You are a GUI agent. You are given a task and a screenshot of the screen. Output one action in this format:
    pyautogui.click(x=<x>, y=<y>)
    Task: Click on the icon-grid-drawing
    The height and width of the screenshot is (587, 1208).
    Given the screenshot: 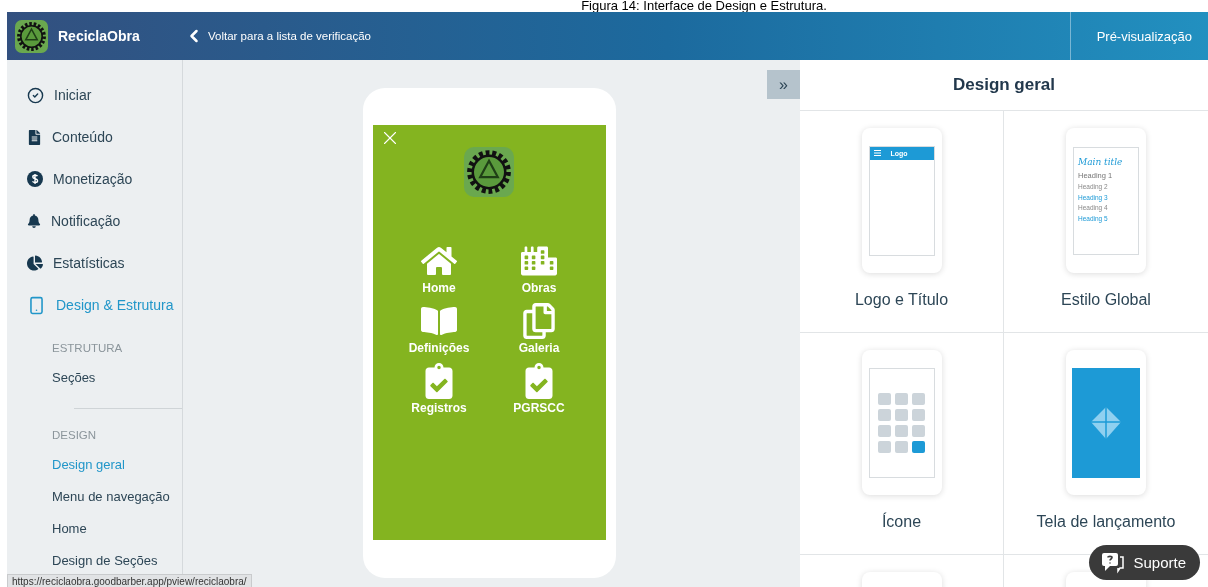 What is the action you would take?
    pyautogui.click(x=901, y=422)
    